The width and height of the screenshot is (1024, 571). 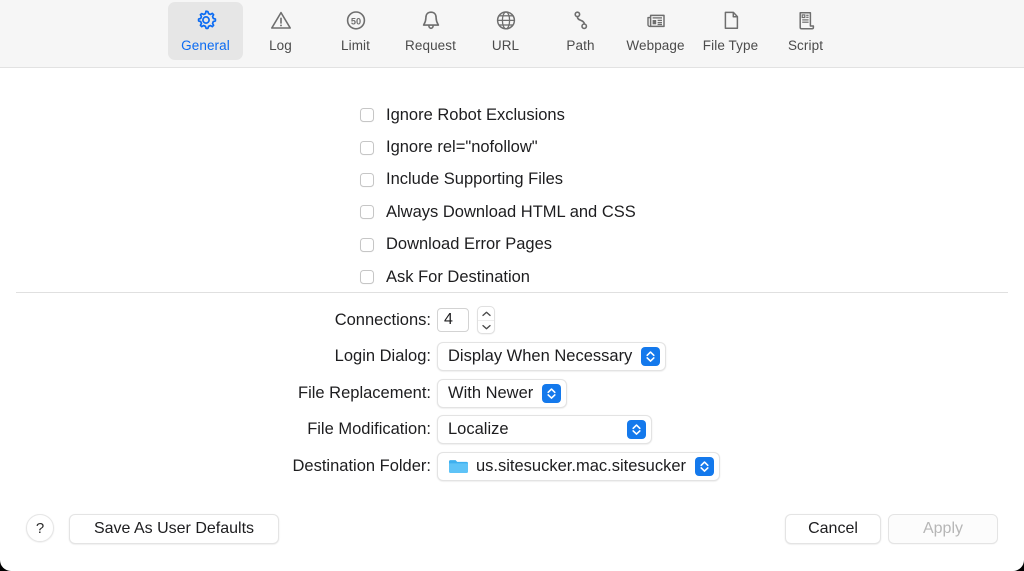 I want to click on document-page-icon, so click(x=731, y=21).